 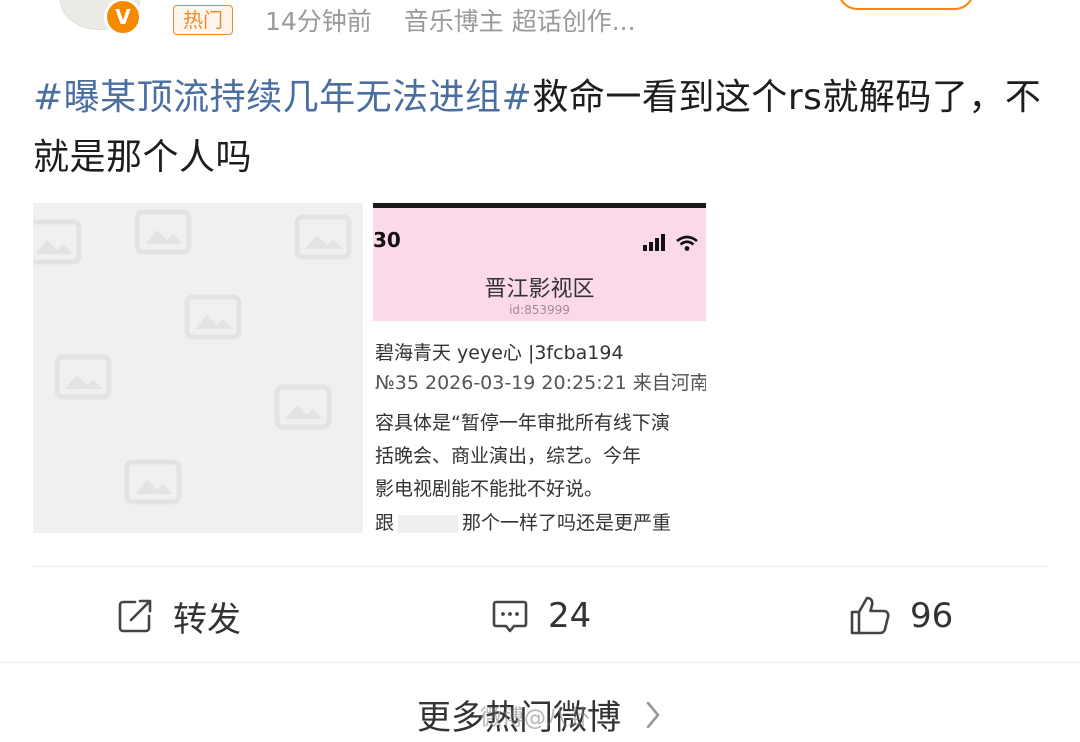 I want to click on screenshot-post-info: №35 2026-03-19 20:25:21 来自河南, so click(x=540, y=383).